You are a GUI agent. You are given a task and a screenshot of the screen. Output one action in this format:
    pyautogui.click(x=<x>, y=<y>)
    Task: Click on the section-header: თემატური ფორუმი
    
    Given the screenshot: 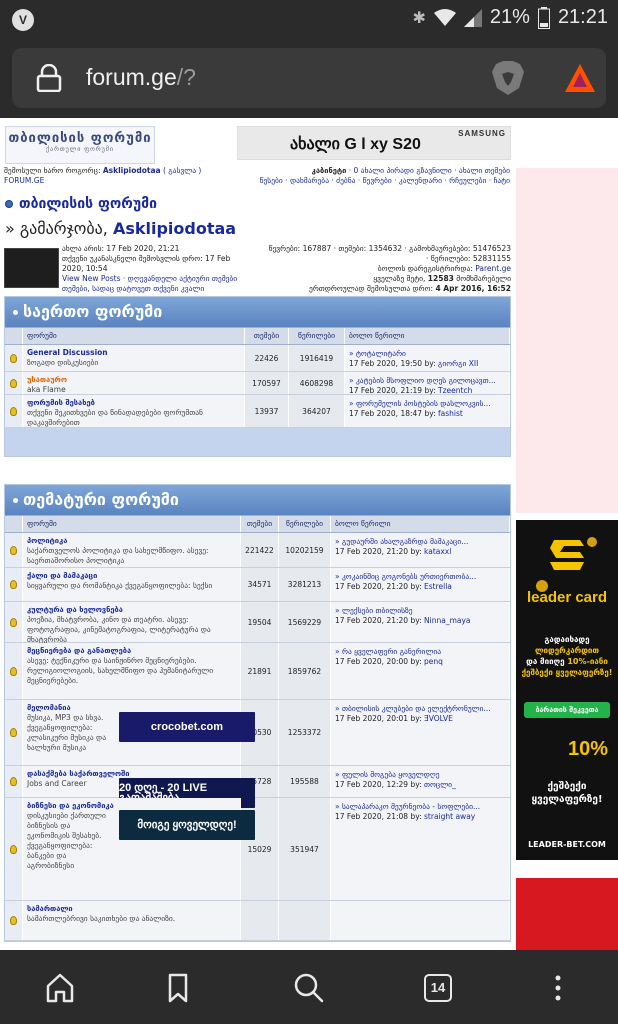 What is the action you would take?
    pyautogui.click(x=257, y=500)
    